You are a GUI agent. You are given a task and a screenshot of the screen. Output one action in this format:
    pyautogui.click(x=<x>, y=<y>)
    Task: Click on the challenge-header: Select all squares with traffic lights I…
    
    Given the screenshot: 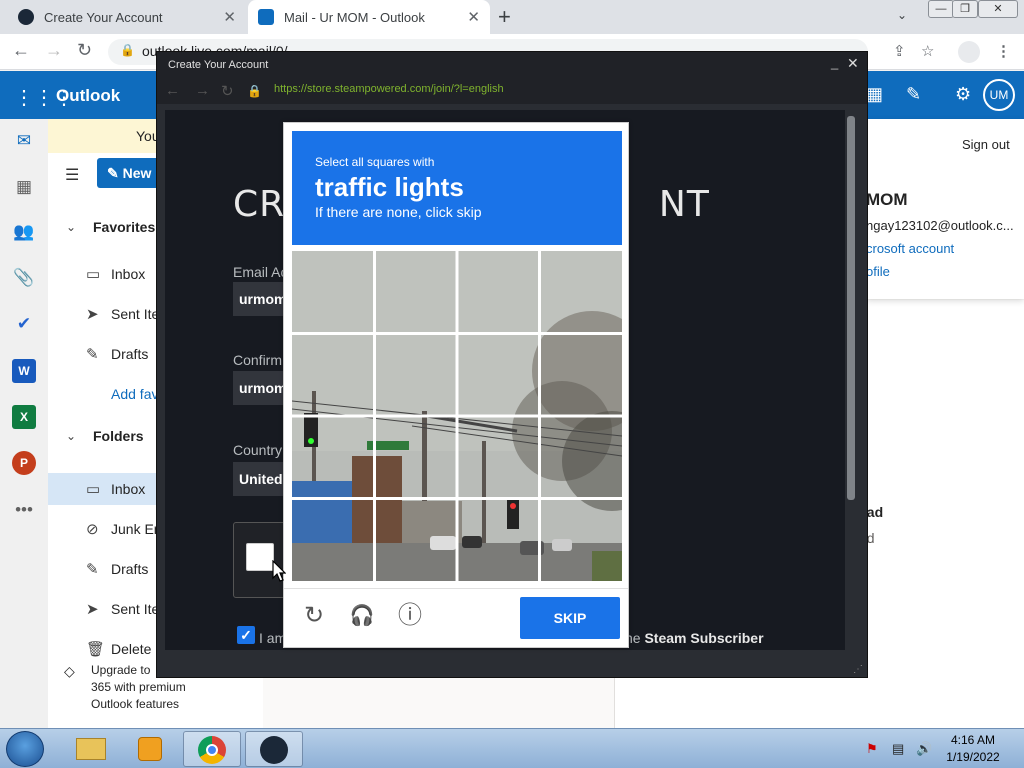 What is the action you would take?
    pyautogui.click(x=457, y=188)
    